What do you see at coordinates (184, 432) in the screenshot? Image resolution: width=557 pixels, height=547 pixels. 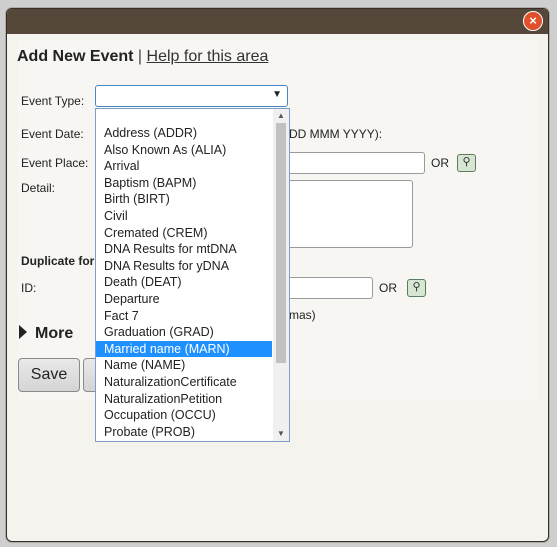 I see `dropdown-option: Probate (PROB)` at bounding box center [184, 432].